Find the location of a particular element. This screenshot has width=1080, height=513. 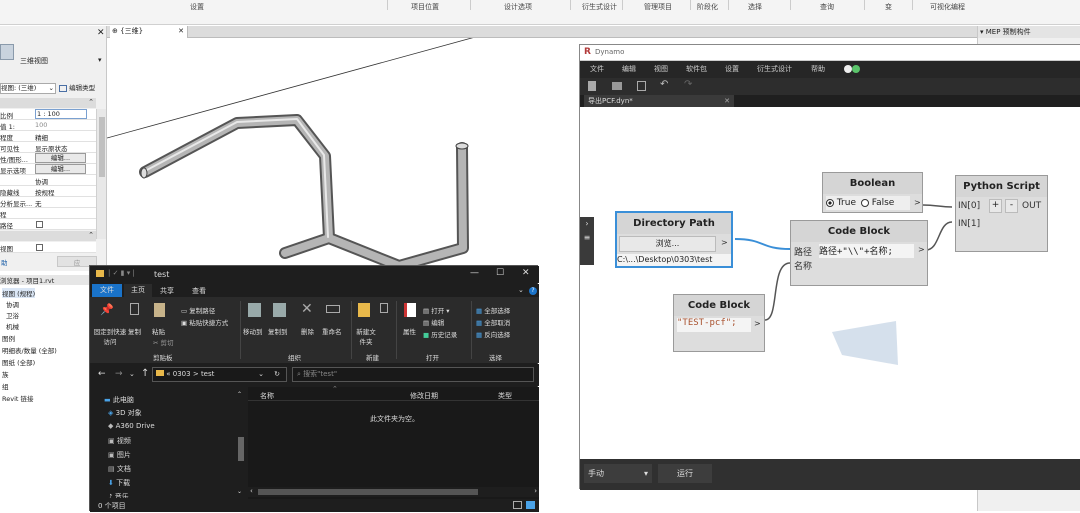

nav-videos: ▣ 视频 is located at coordinates (119, 441).